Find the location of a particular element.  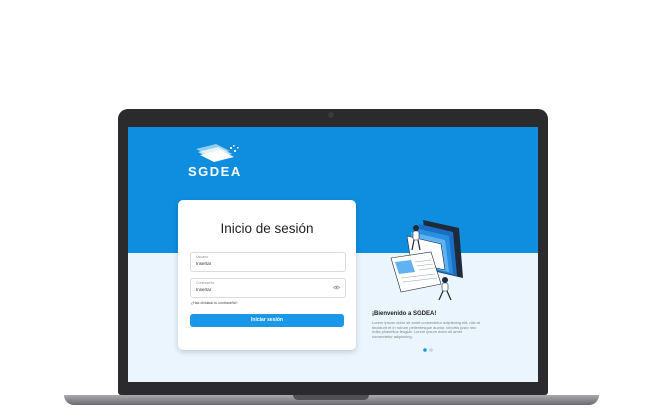

username-label: Usuario is located at coordinates (202, 257).